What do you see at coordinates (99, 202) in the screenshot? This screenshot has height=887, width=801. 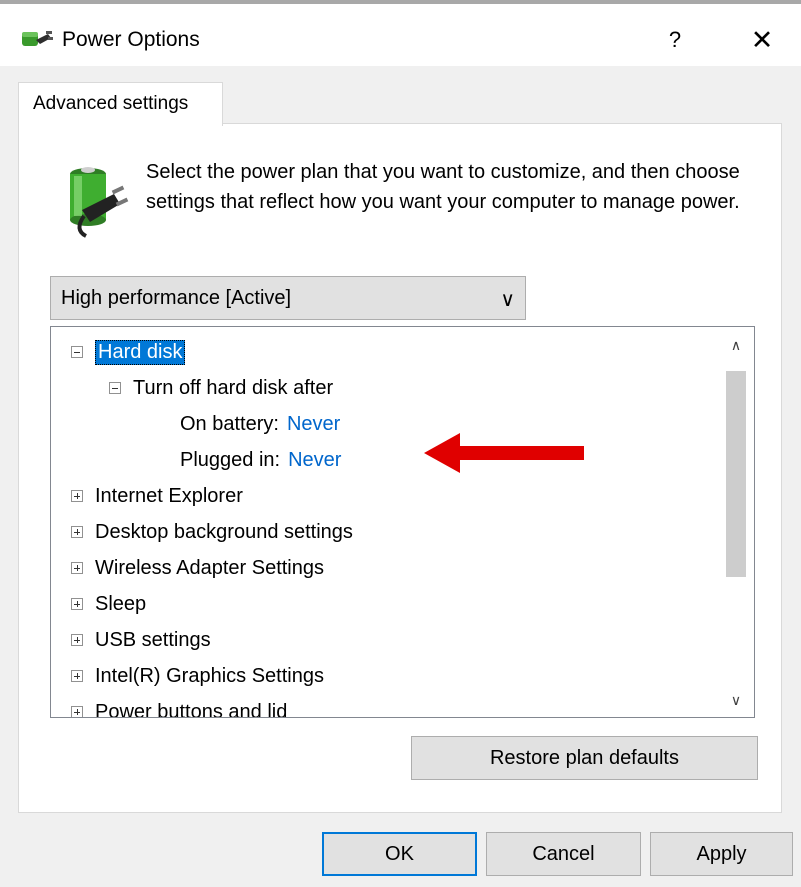 I see `battery-plug-icon` at bounding box center [99, 202].